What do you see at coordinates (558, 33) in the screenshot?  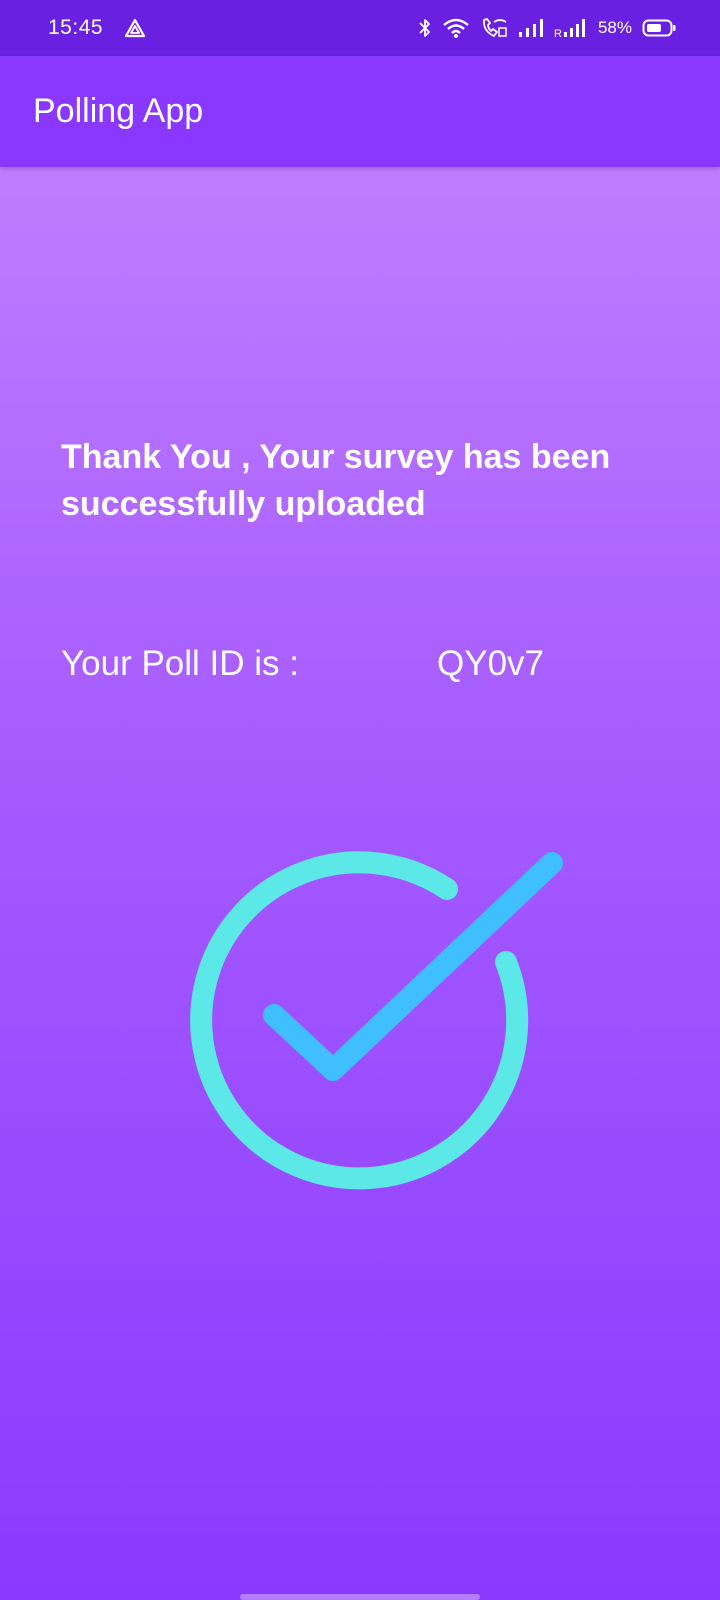 I see `svg-text: R` at bounding box center [558, 33].